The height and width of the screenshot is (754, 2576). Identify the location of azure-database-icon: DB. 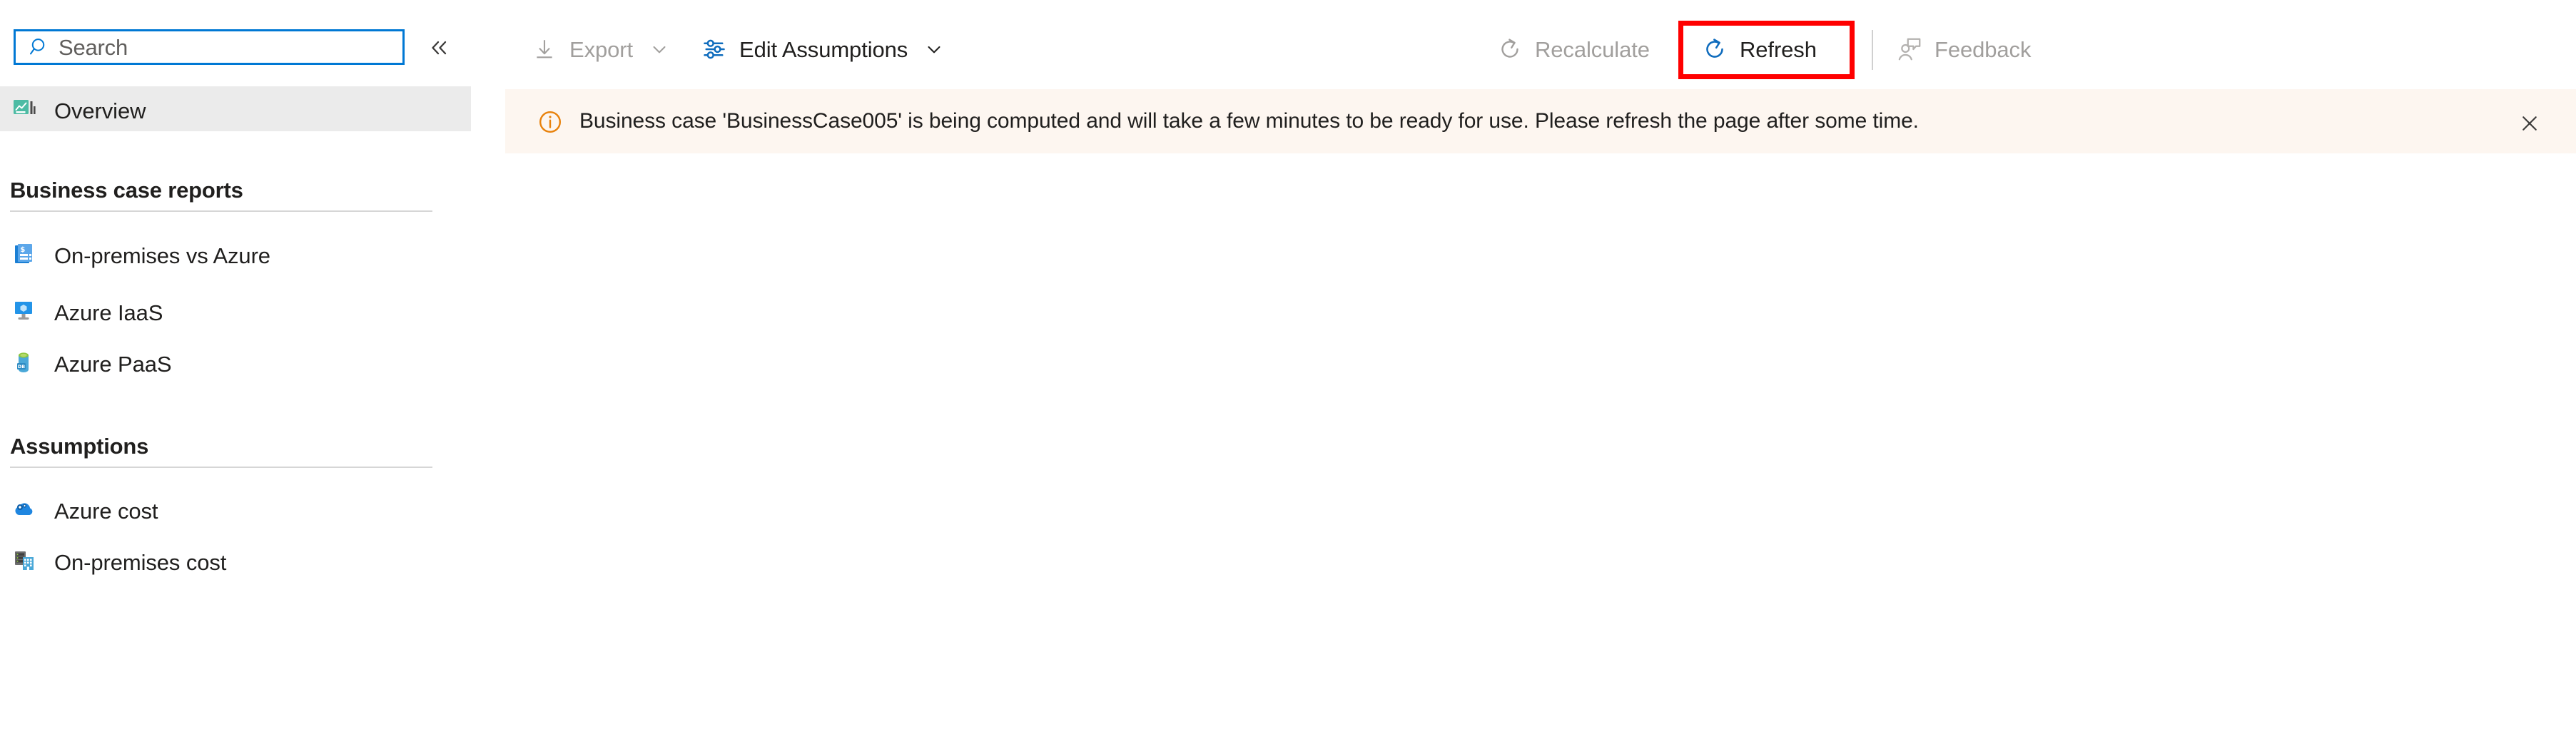
(24, 362).